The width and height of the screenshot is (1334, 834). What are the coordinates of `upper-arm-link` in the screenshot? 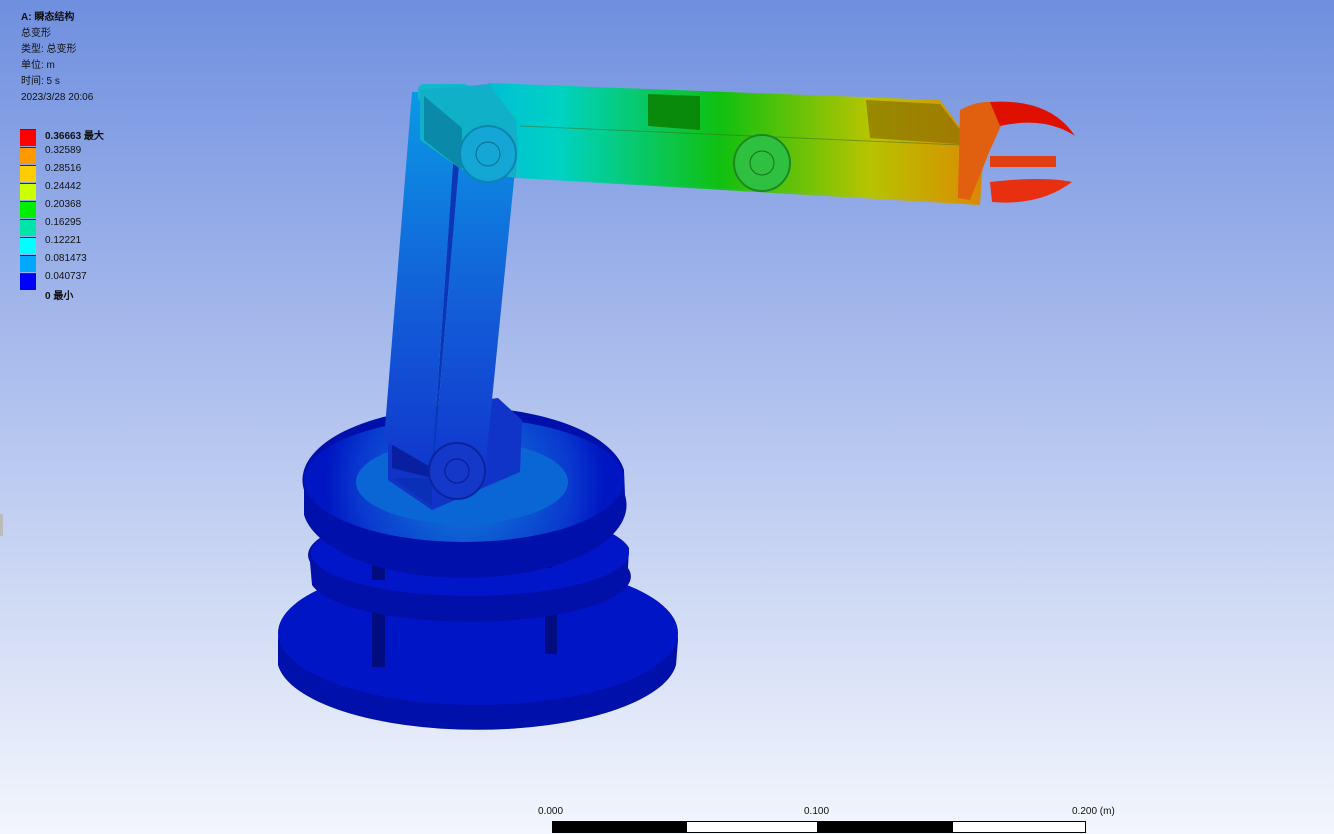 It's located at (736, 144).